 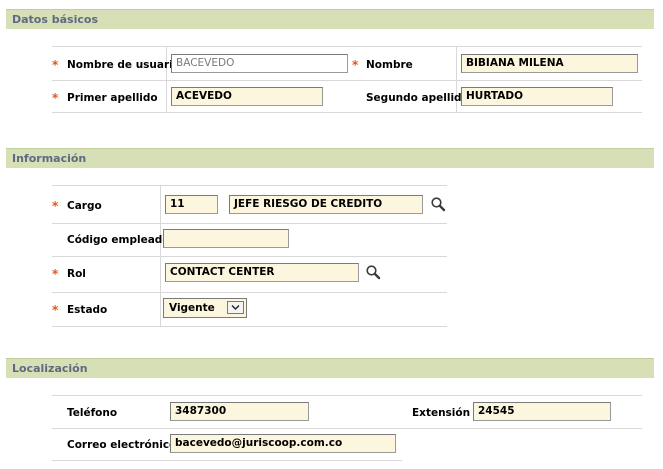 What do you see at coordinates (55, 19) in the screenshot?
I see `section-title: Datos básicos` at bounding box center [55, 19].